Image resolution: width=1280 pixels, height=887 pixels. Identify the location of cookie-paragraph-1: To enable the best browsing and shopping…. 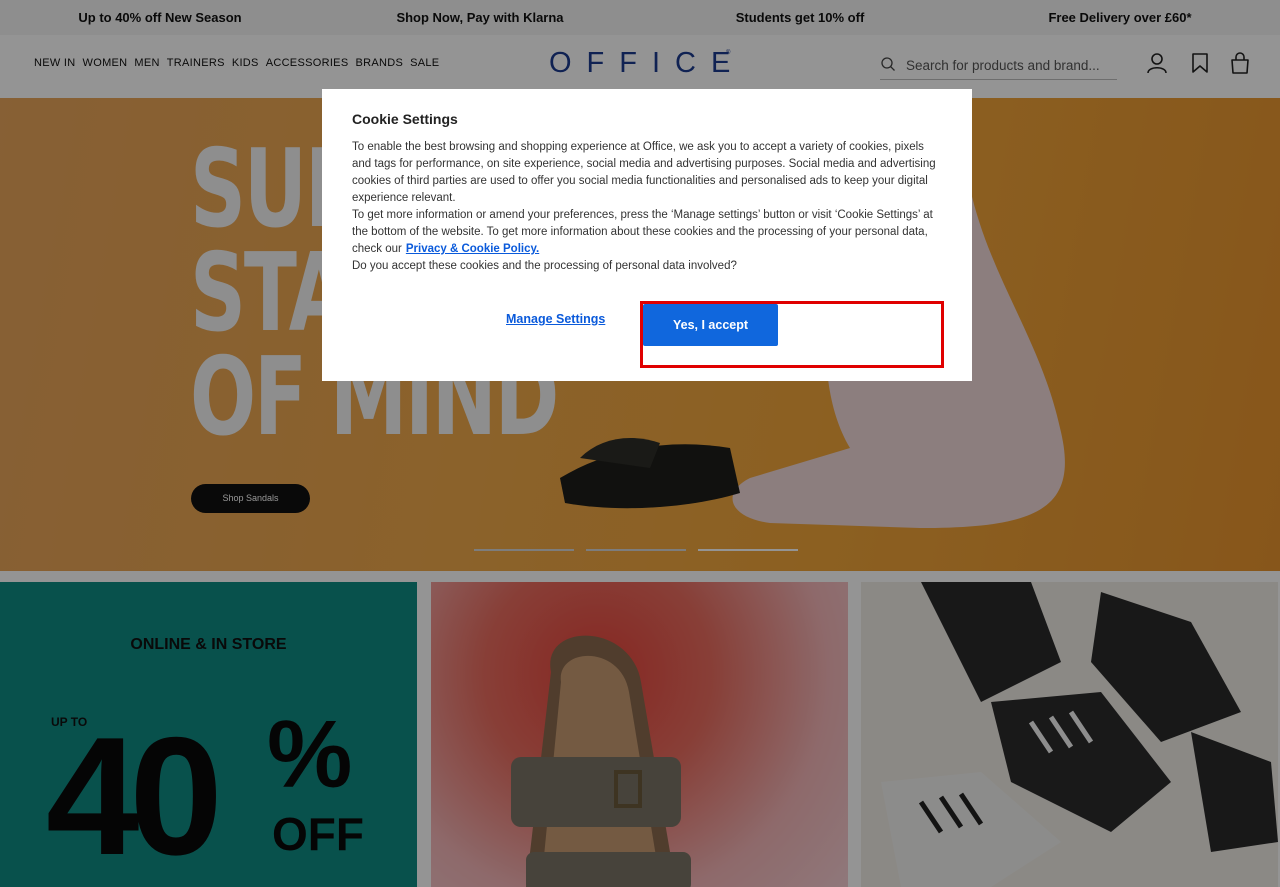
(644, 172).